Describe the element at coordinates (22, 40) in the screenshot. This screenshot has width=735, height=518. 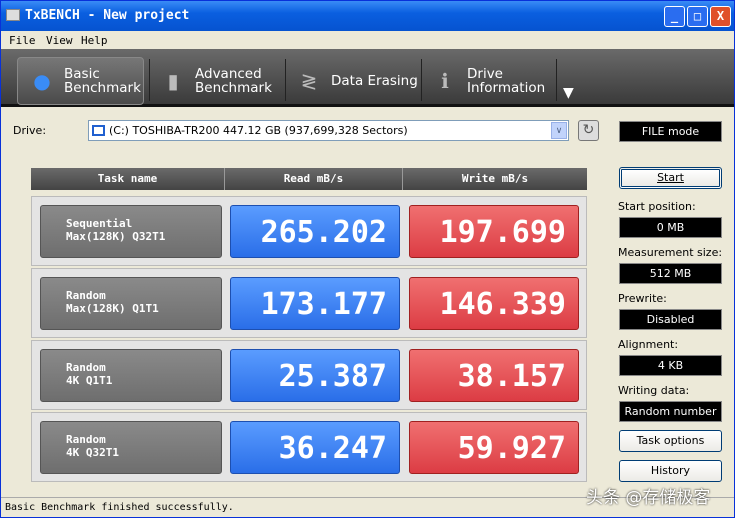
I see `menu-file: File` at that location.